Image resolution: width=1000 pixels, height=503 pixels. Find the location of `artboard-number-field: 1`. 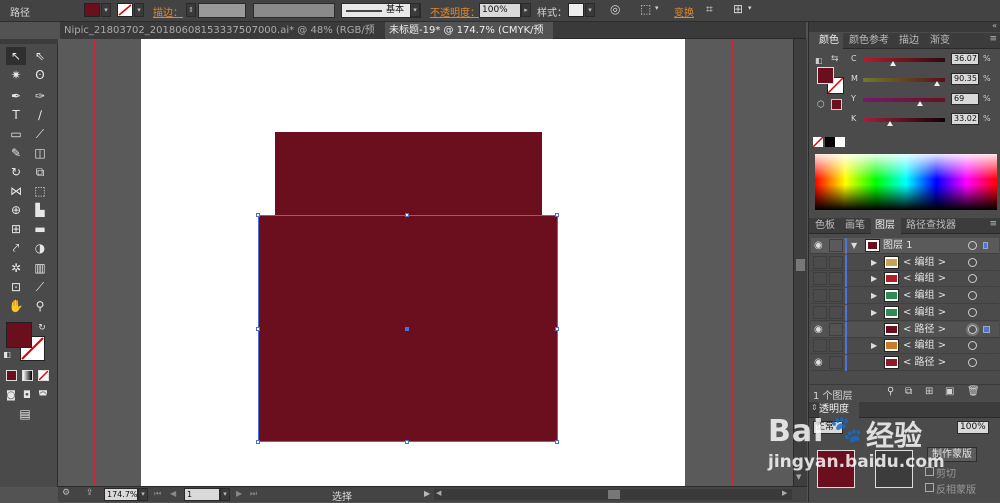

artboard-number-field: 1 is located at coordinates (202, 494).